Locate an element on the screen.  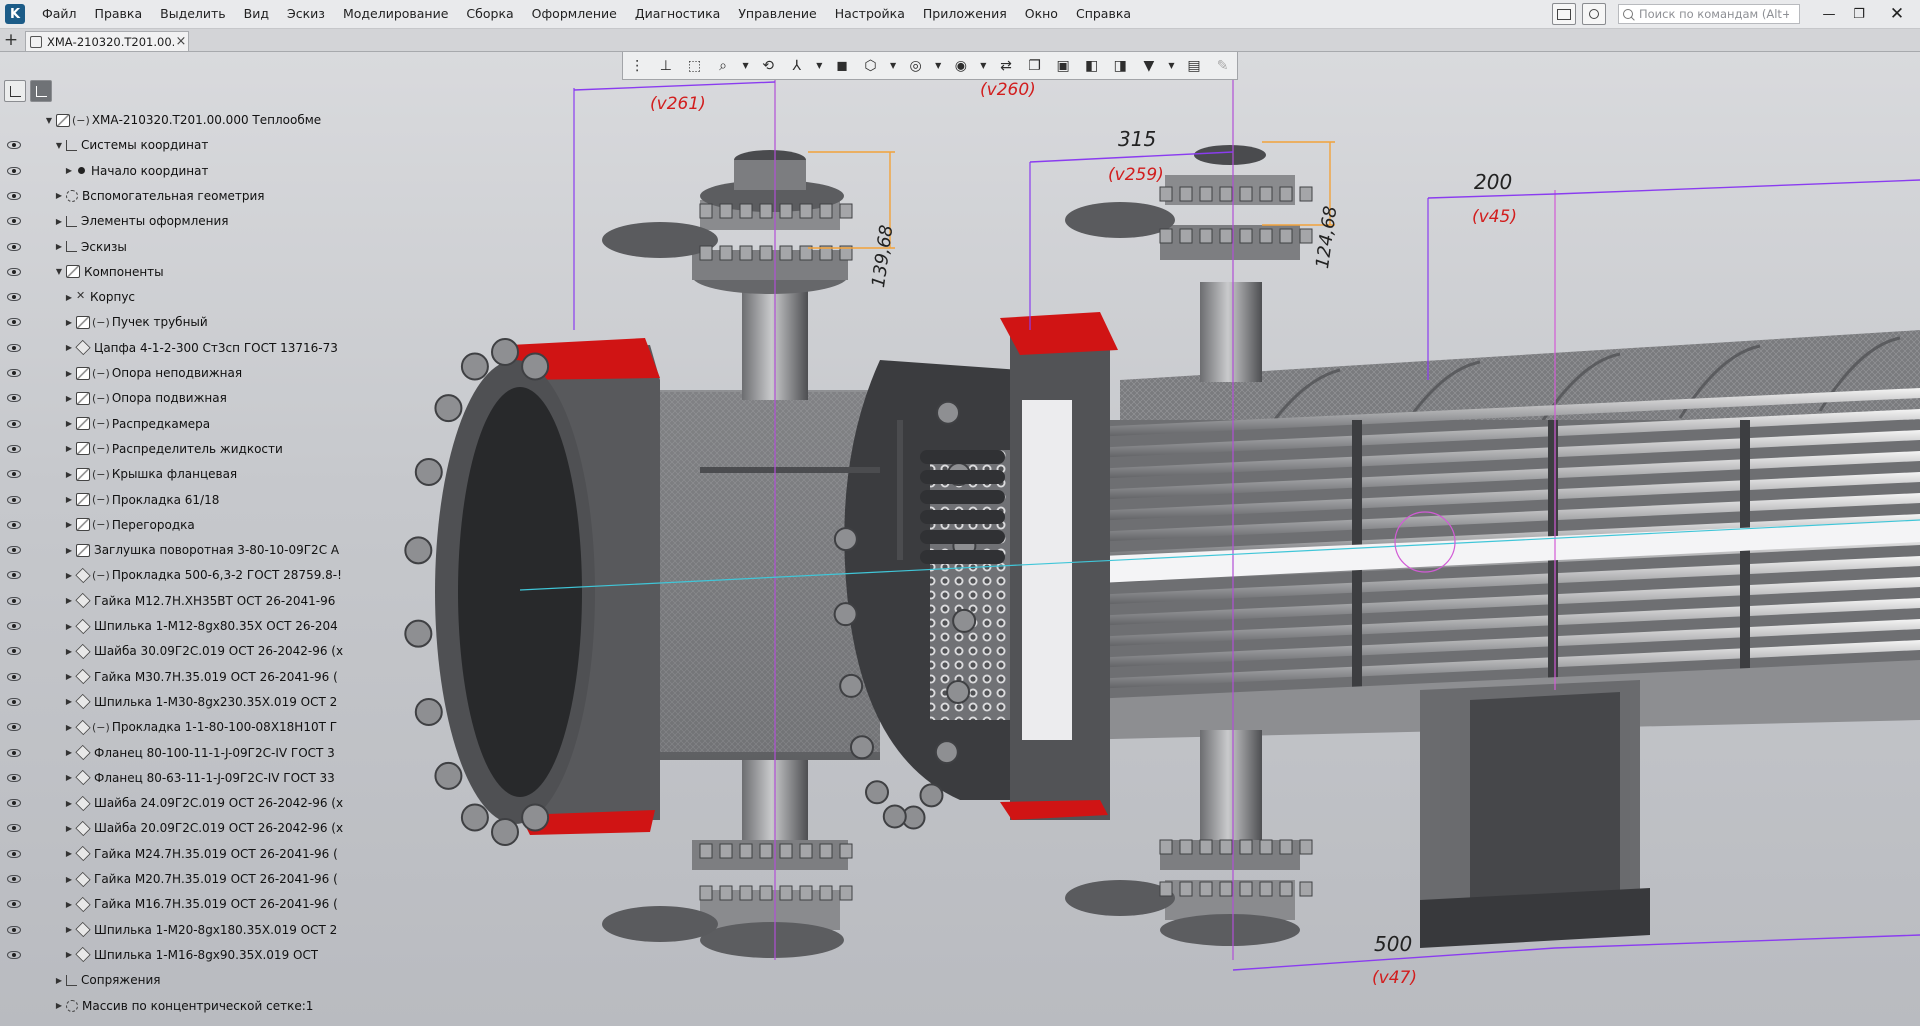
tree-row: ▶ Шпилька 1-М30-8gх230.35Х.019 ОСТ 2 is located at coordinates (168, 702).